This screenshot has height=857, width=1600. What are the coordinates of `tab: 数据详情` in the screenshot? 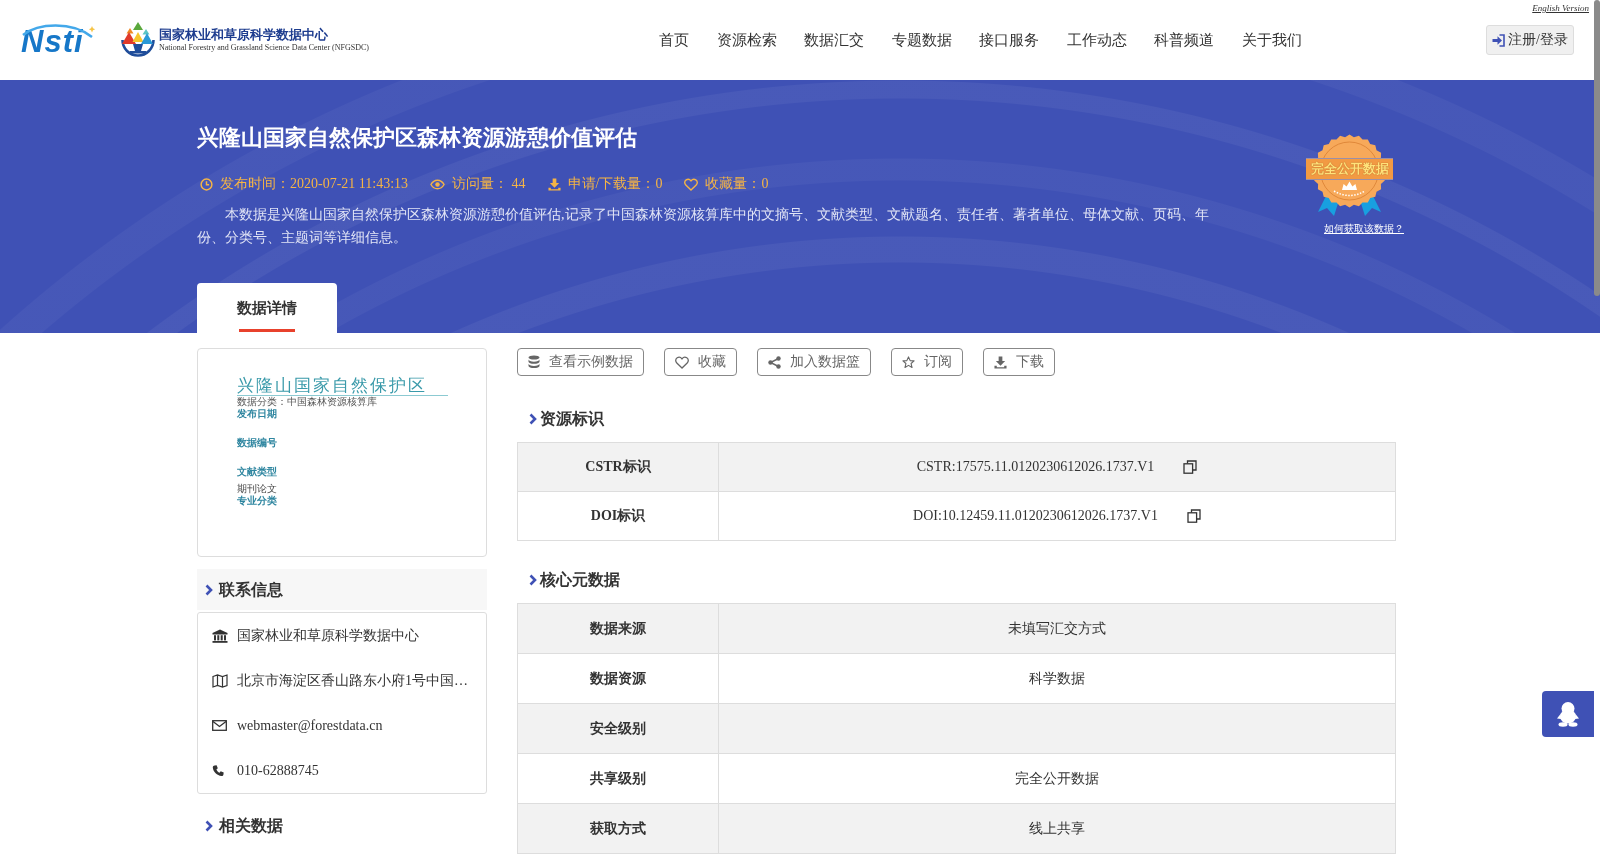 It's located at (267, 308).